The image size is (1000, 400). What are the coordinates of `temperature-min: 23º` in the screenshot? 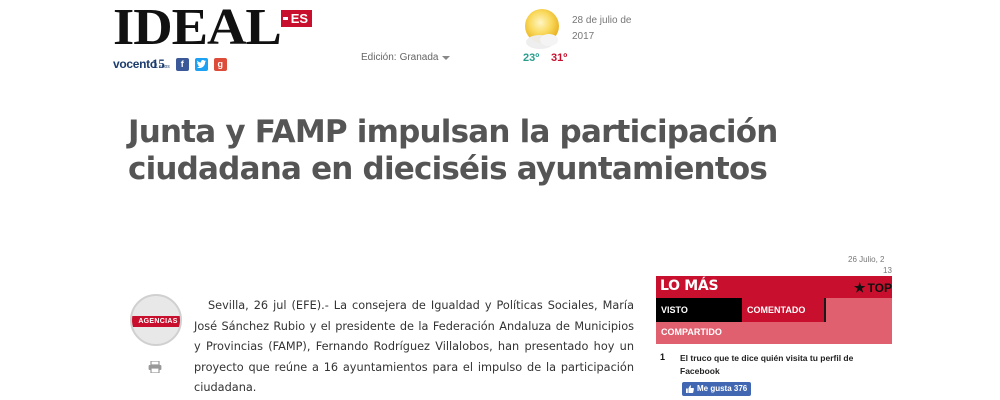 It's located at (531, 58).